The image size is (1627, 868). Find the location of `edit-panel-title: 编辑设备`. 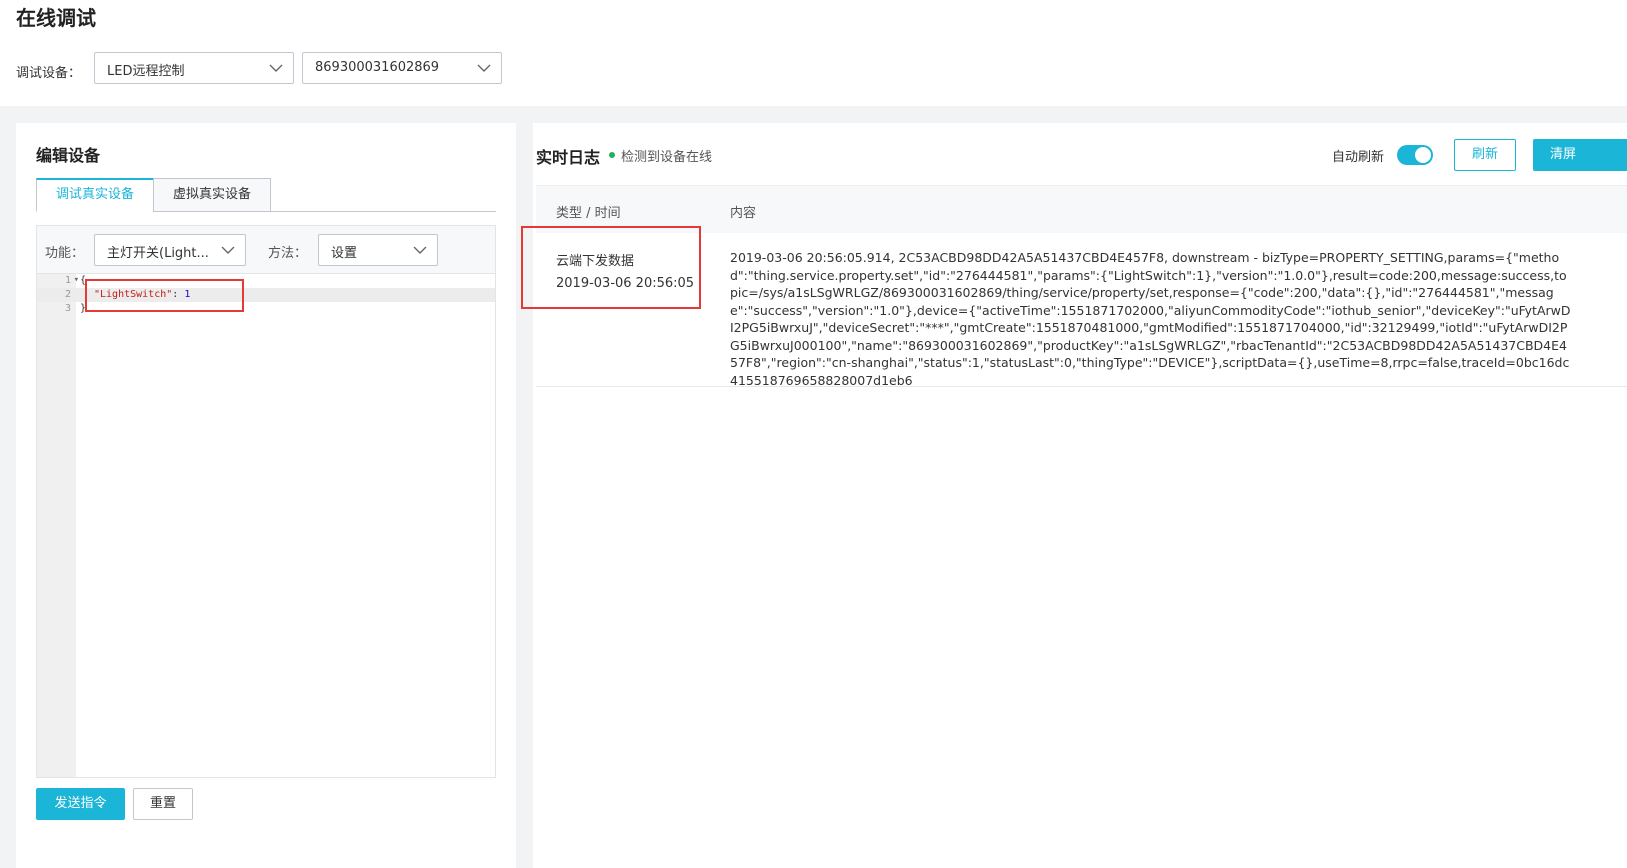

edit-panel-title: 编辑设备 is located at coordinates (68, 155).